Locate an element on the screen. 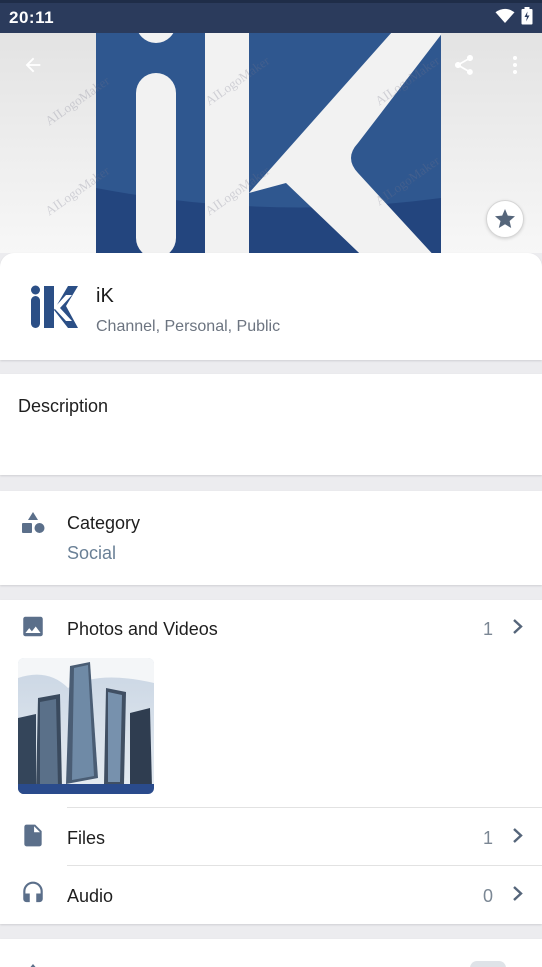  favorite-button is located at coordinates (505, 219).